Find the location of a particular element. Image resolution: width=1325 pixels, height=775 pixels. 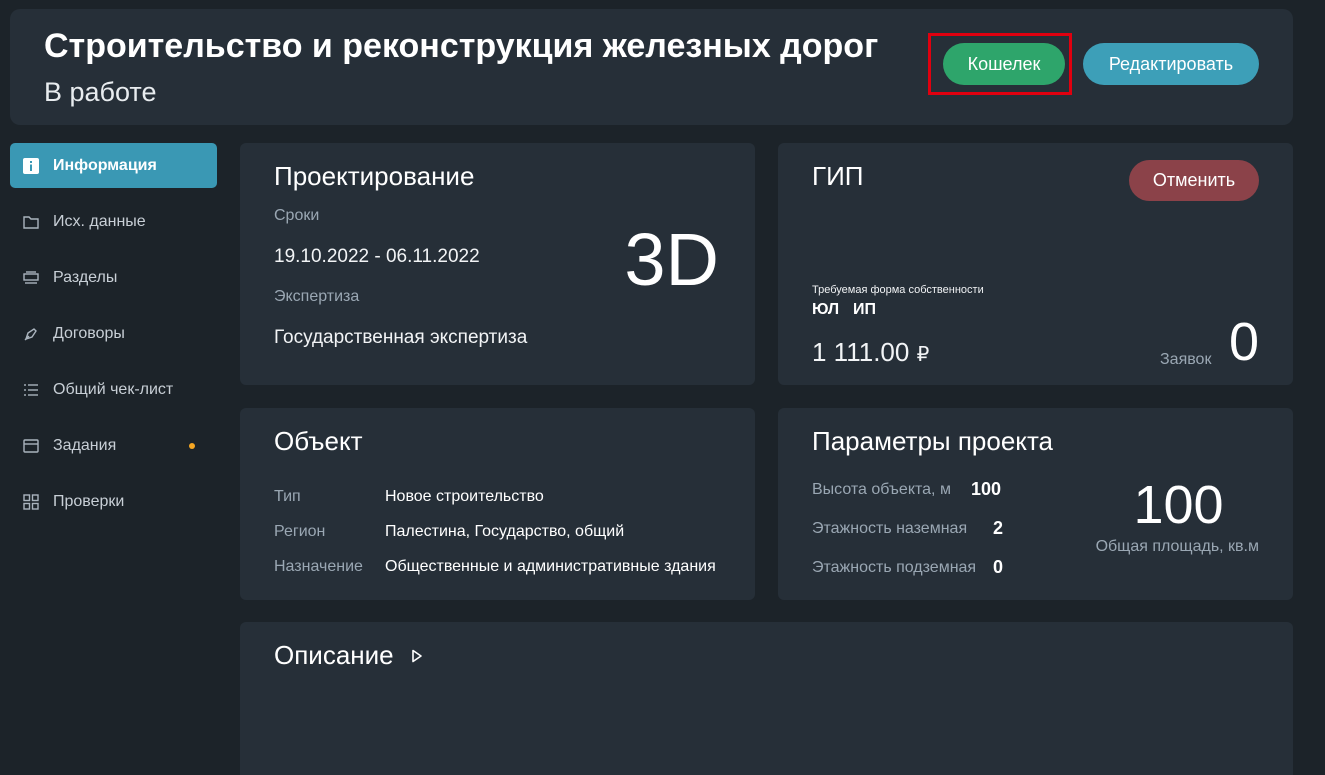

design-mode: 3D is located at coordinates (671, 259).